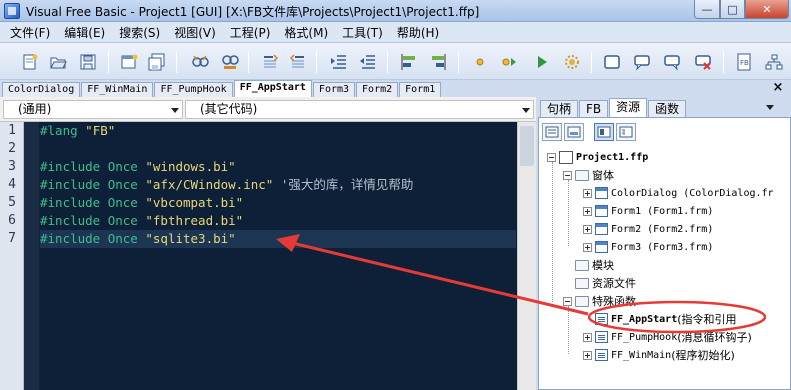 The width and height of the screenshot is (791, 390). I want to click on new-file-icon, so click(30, 62).